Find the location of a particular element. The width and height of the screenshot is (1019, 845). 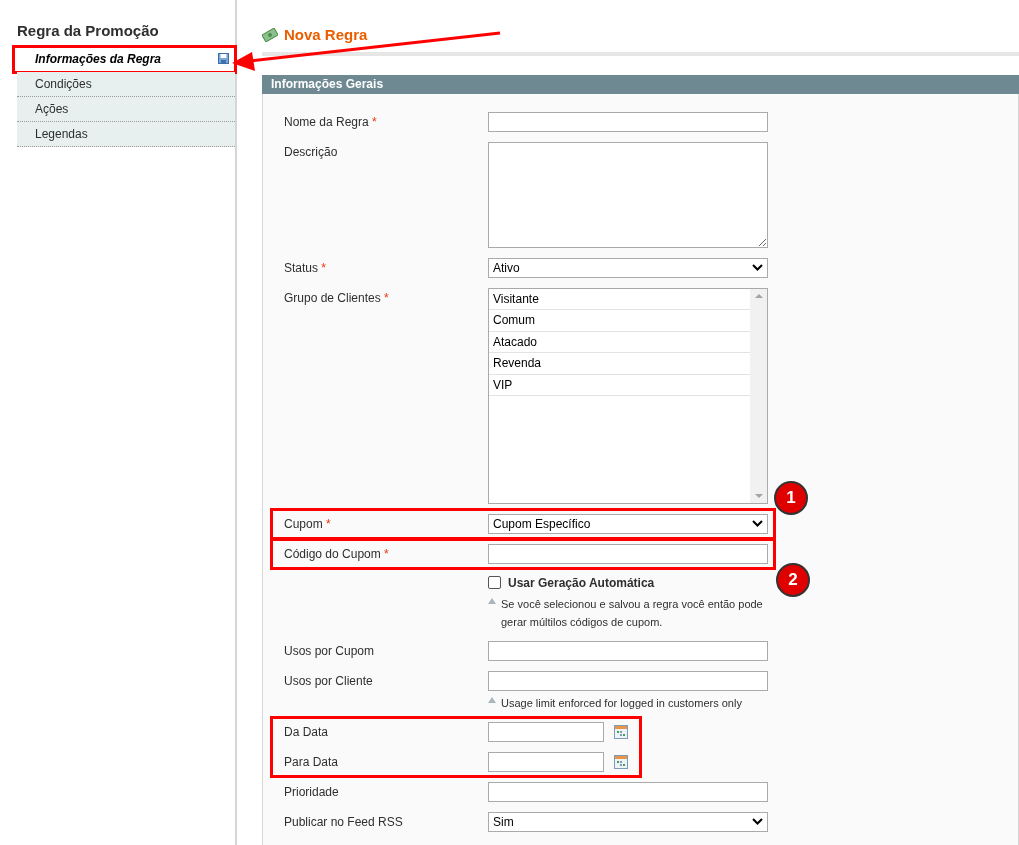

dropdown: Sim is located at coordinates (628, 821).